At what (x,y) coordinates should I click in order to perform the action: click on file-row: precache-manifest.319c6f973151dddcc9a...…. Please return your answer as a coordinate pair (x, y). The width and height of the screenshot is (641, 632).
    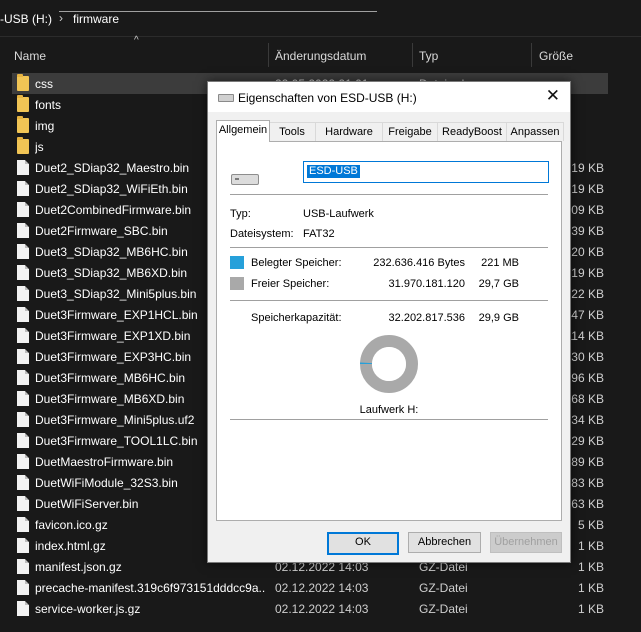
    Looking at the image, I should click on (310, 587).